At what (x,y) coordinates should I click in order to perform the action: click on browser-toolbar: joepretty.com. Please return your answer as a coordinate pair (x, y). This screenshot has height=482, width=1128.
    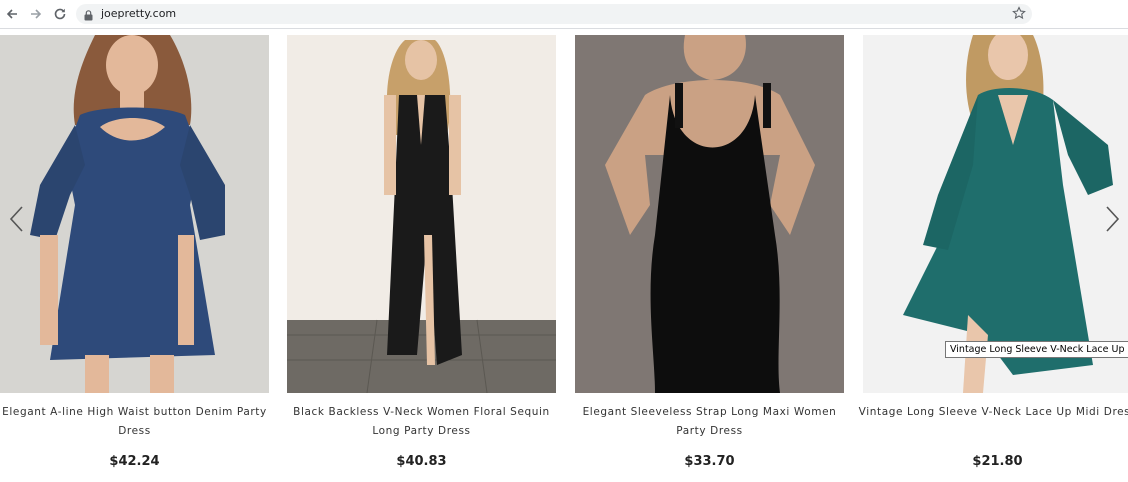
    Looking at the image, I should click on (564, 14).